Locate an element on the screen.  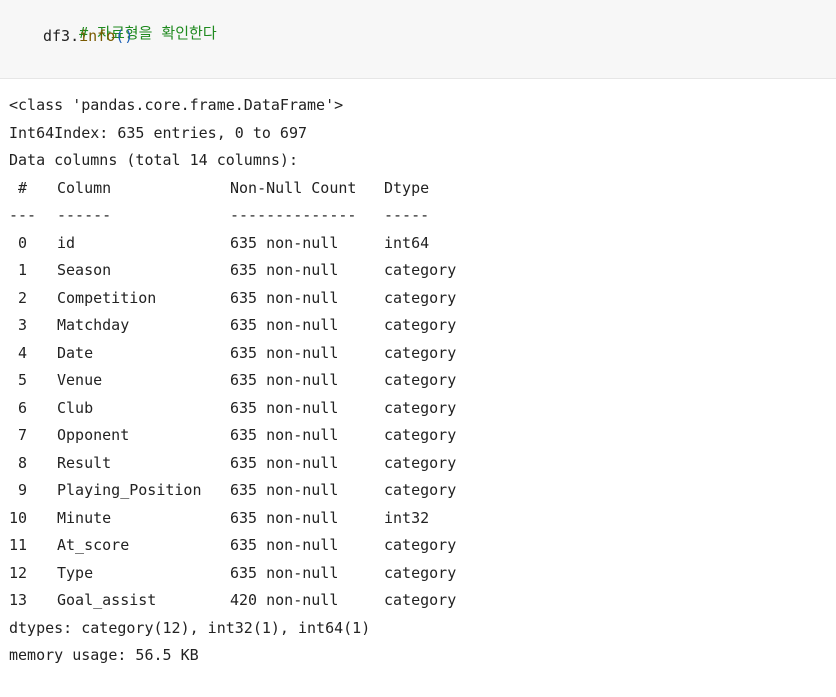
table-row: 4 Date 635 non-null category is located at coordinates (232, 354).